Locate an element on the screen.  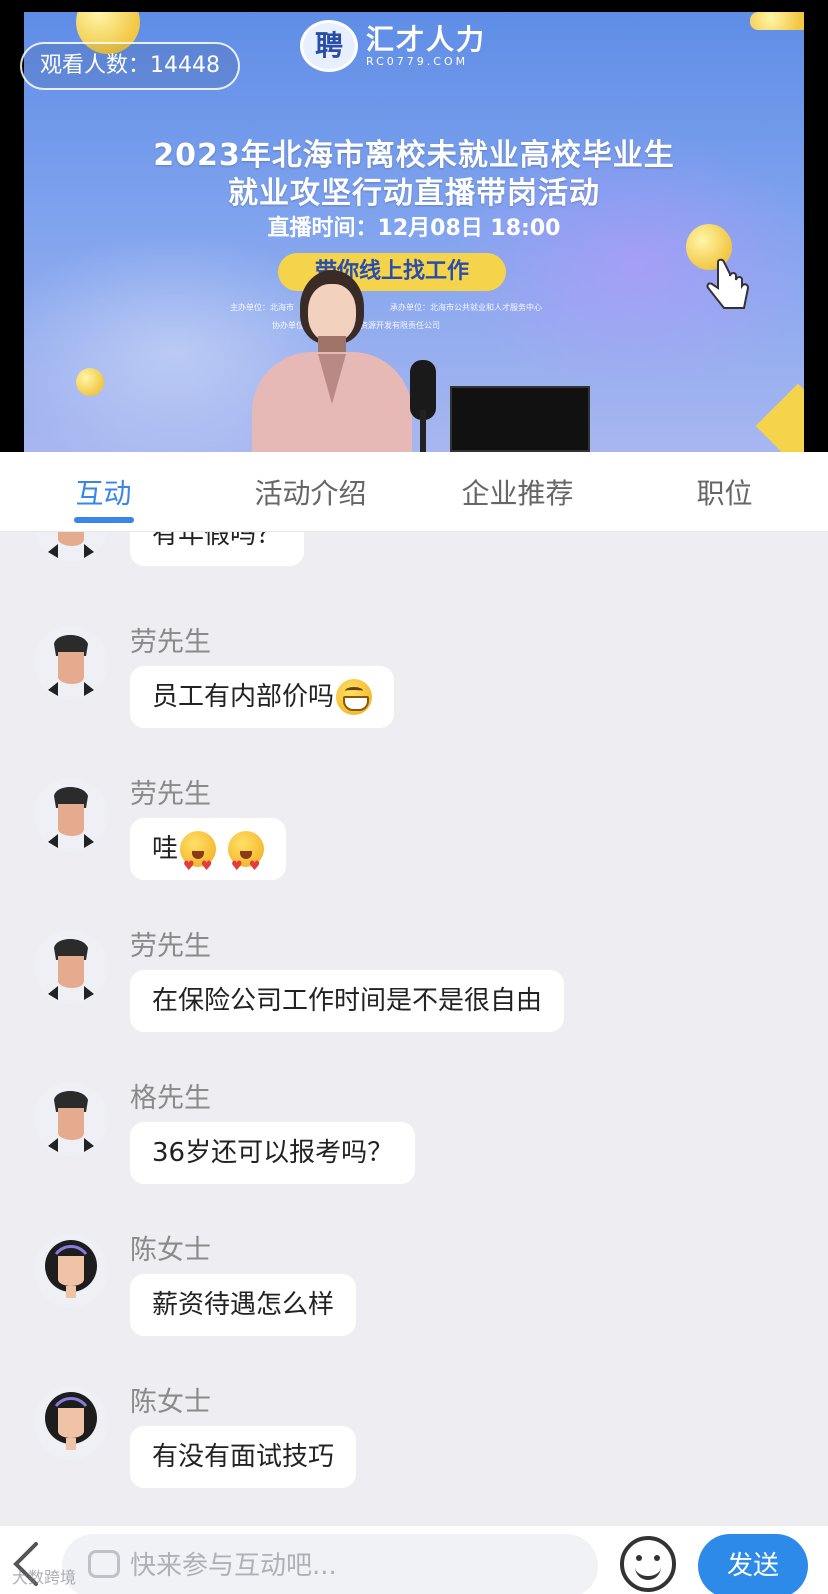
composer-bar: 发送 is located at coordinates (414, 1560).